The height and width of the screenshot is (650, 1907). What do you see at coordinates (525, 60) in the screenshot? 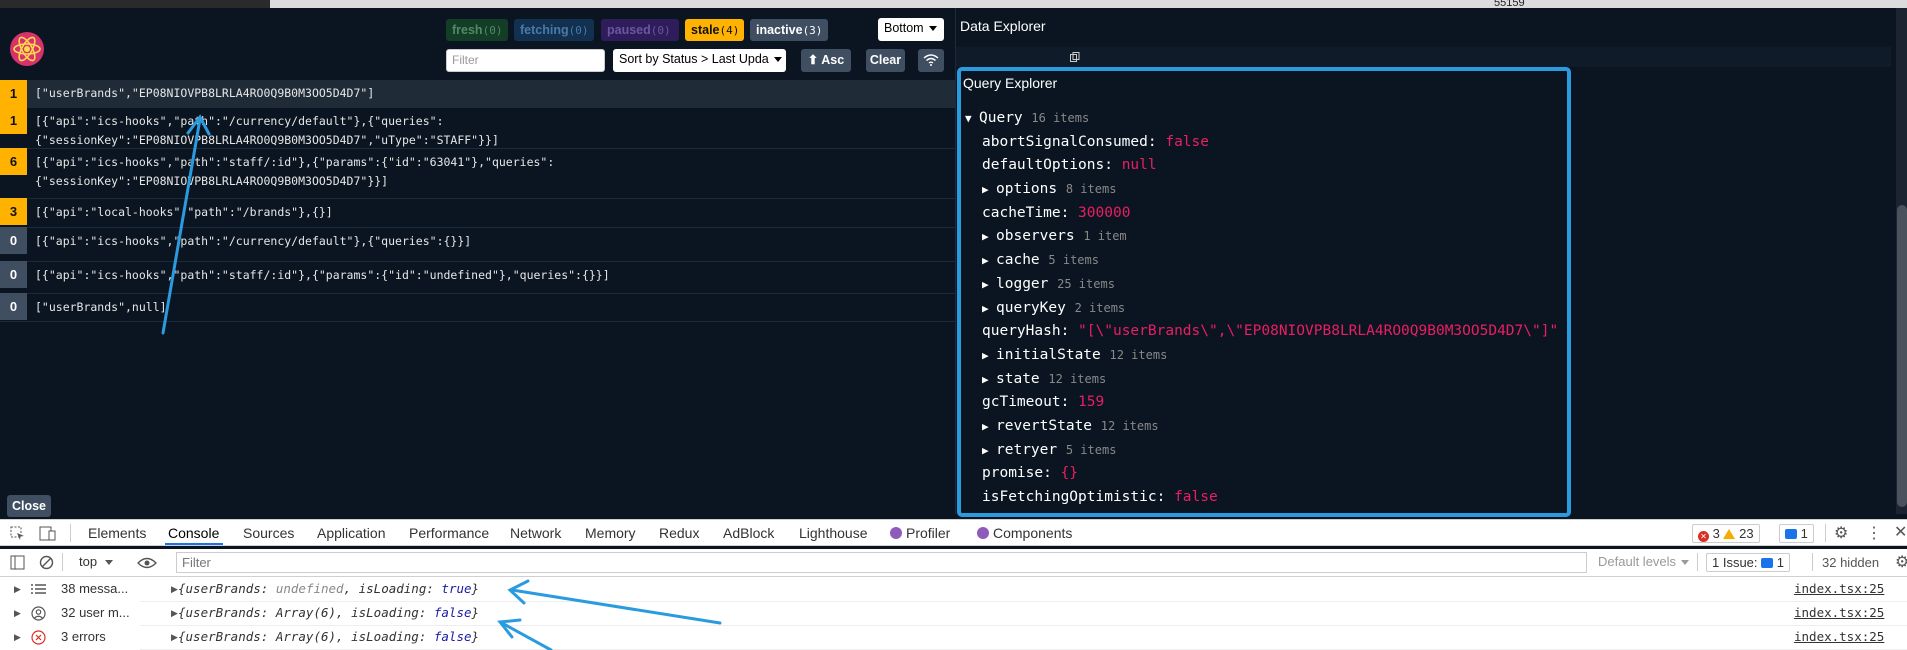
I see `query-filter-input: Filter` at bounding box center [525, 60].